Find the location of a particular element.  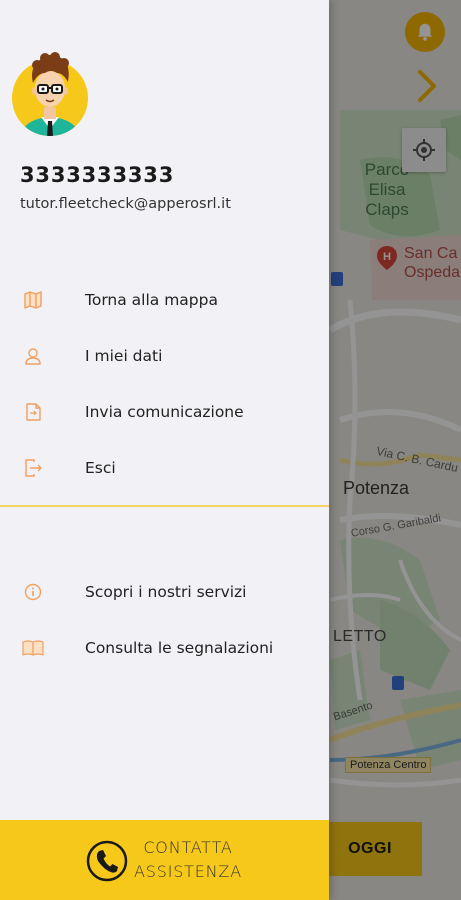

menu-item-scopri-servizi: Scopri i nostri servizi is located at coordinates (164, 592).